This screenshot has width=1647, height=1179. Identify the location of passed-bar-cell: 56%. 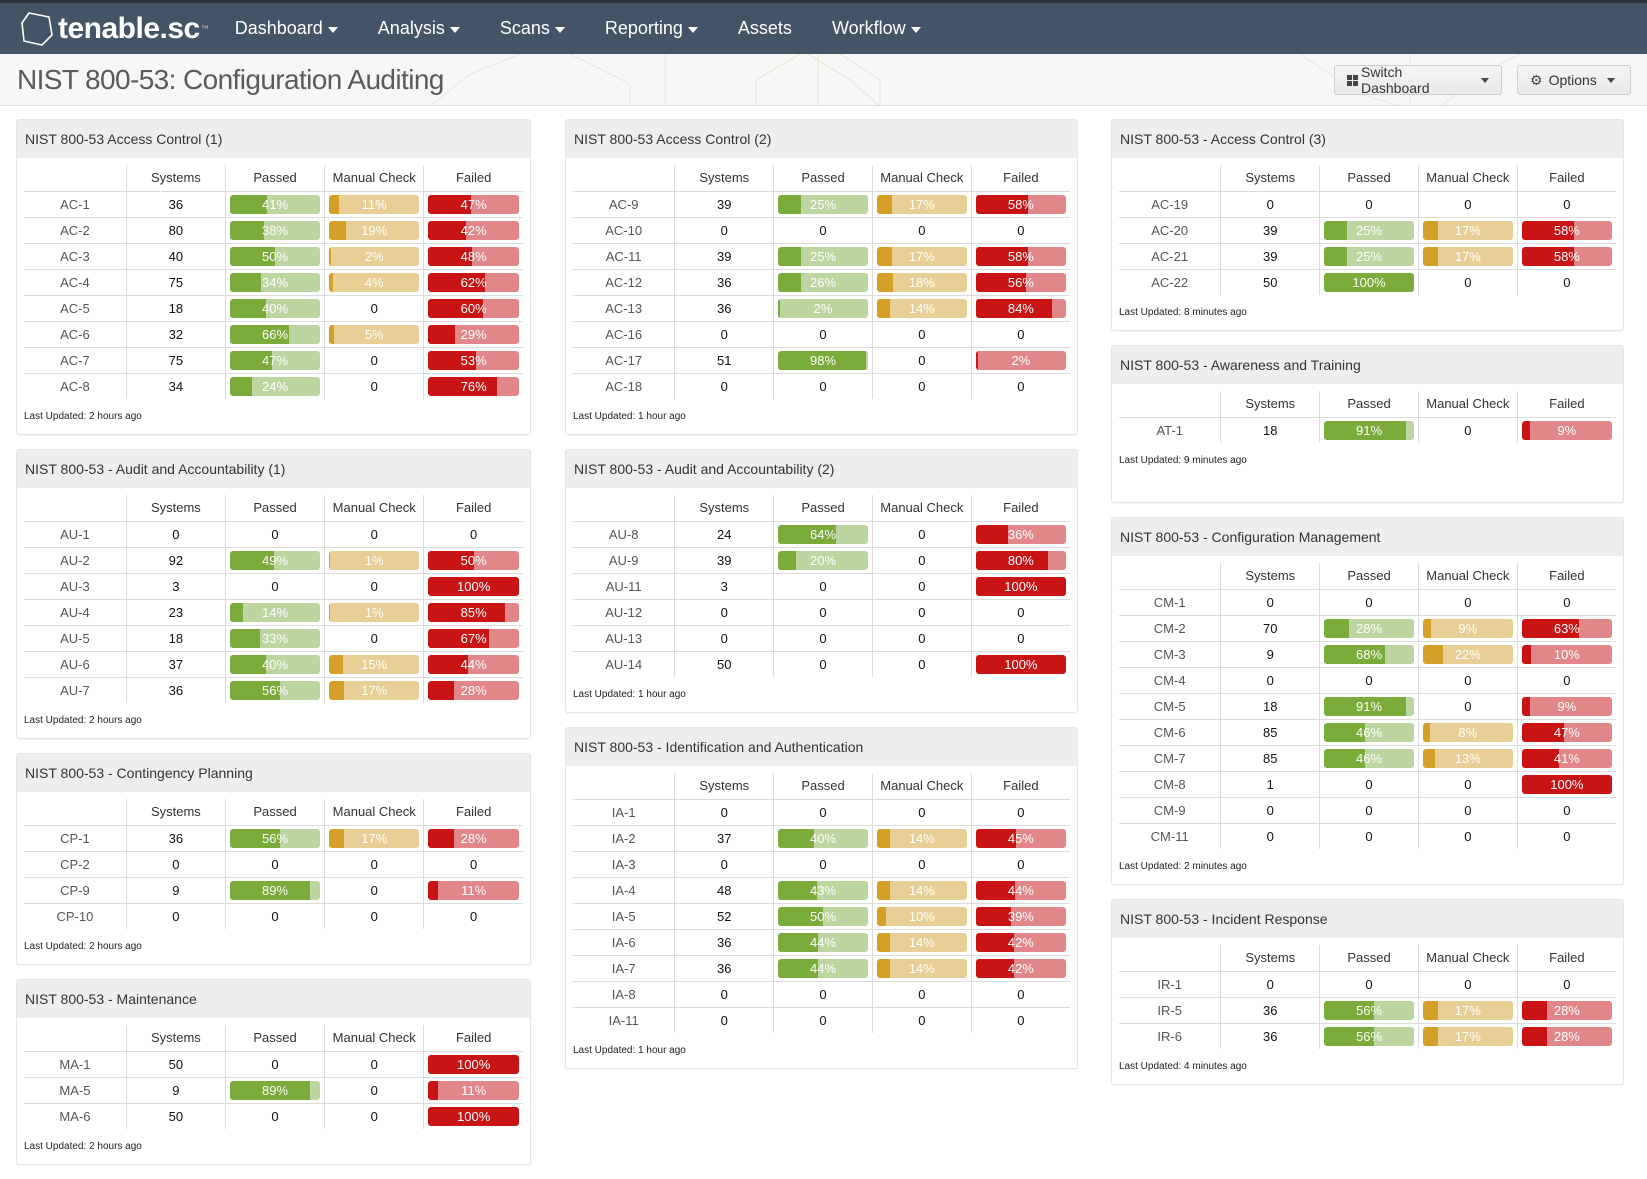
(274, 838).